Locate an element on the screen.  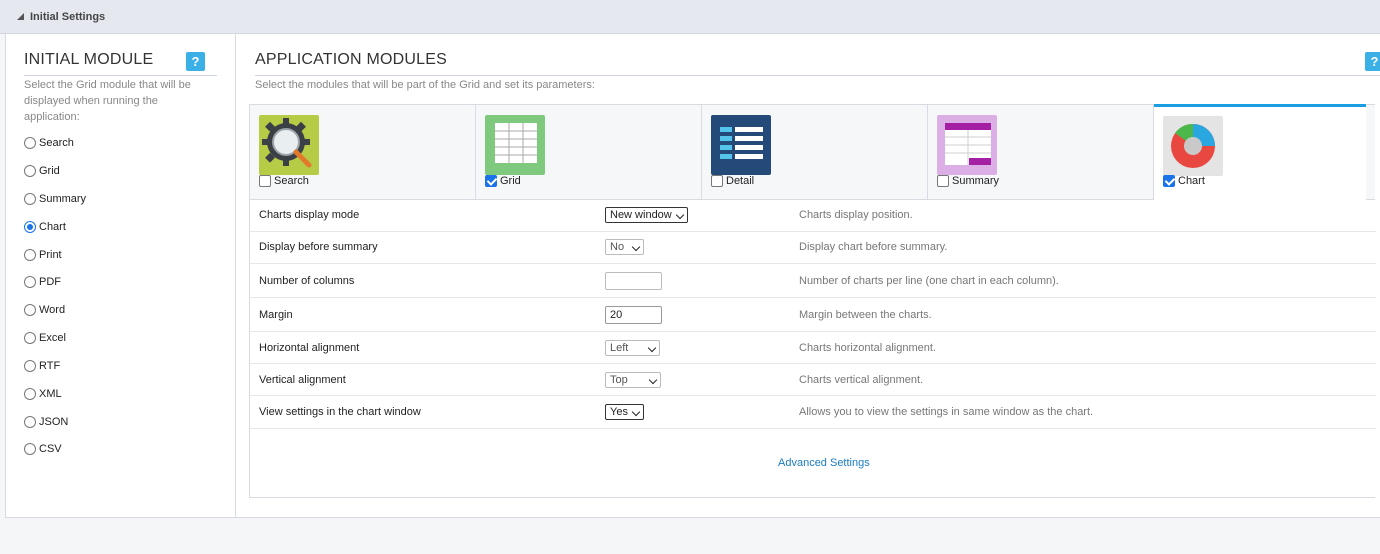
radio-pdf: PDF is located at coordinates (42, 282).